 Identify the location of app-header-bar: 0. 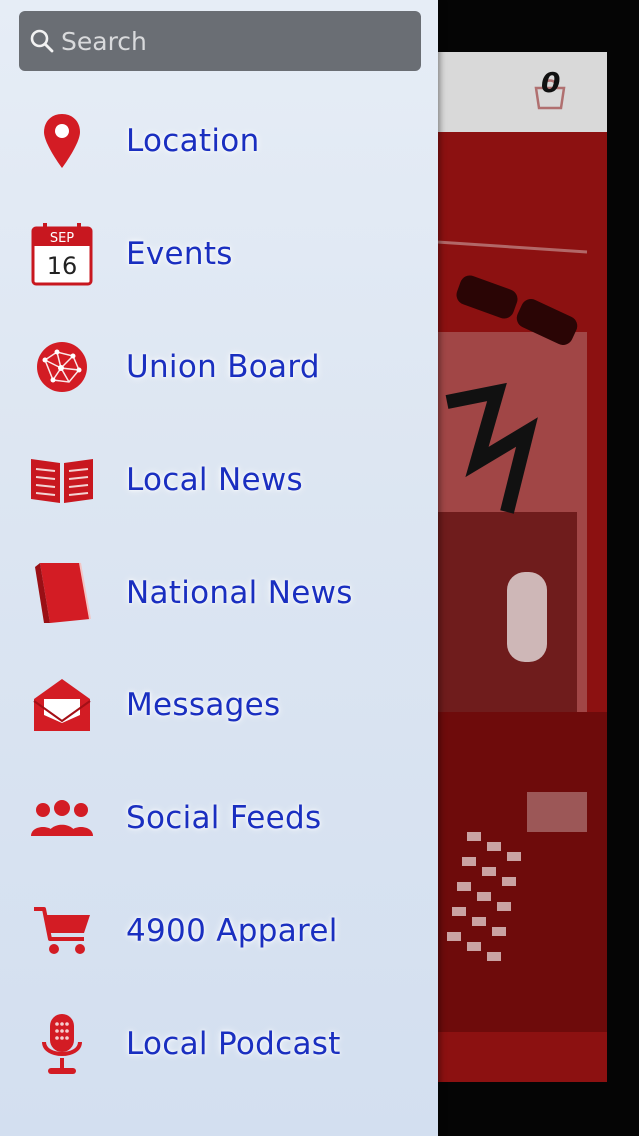
(522, 92).